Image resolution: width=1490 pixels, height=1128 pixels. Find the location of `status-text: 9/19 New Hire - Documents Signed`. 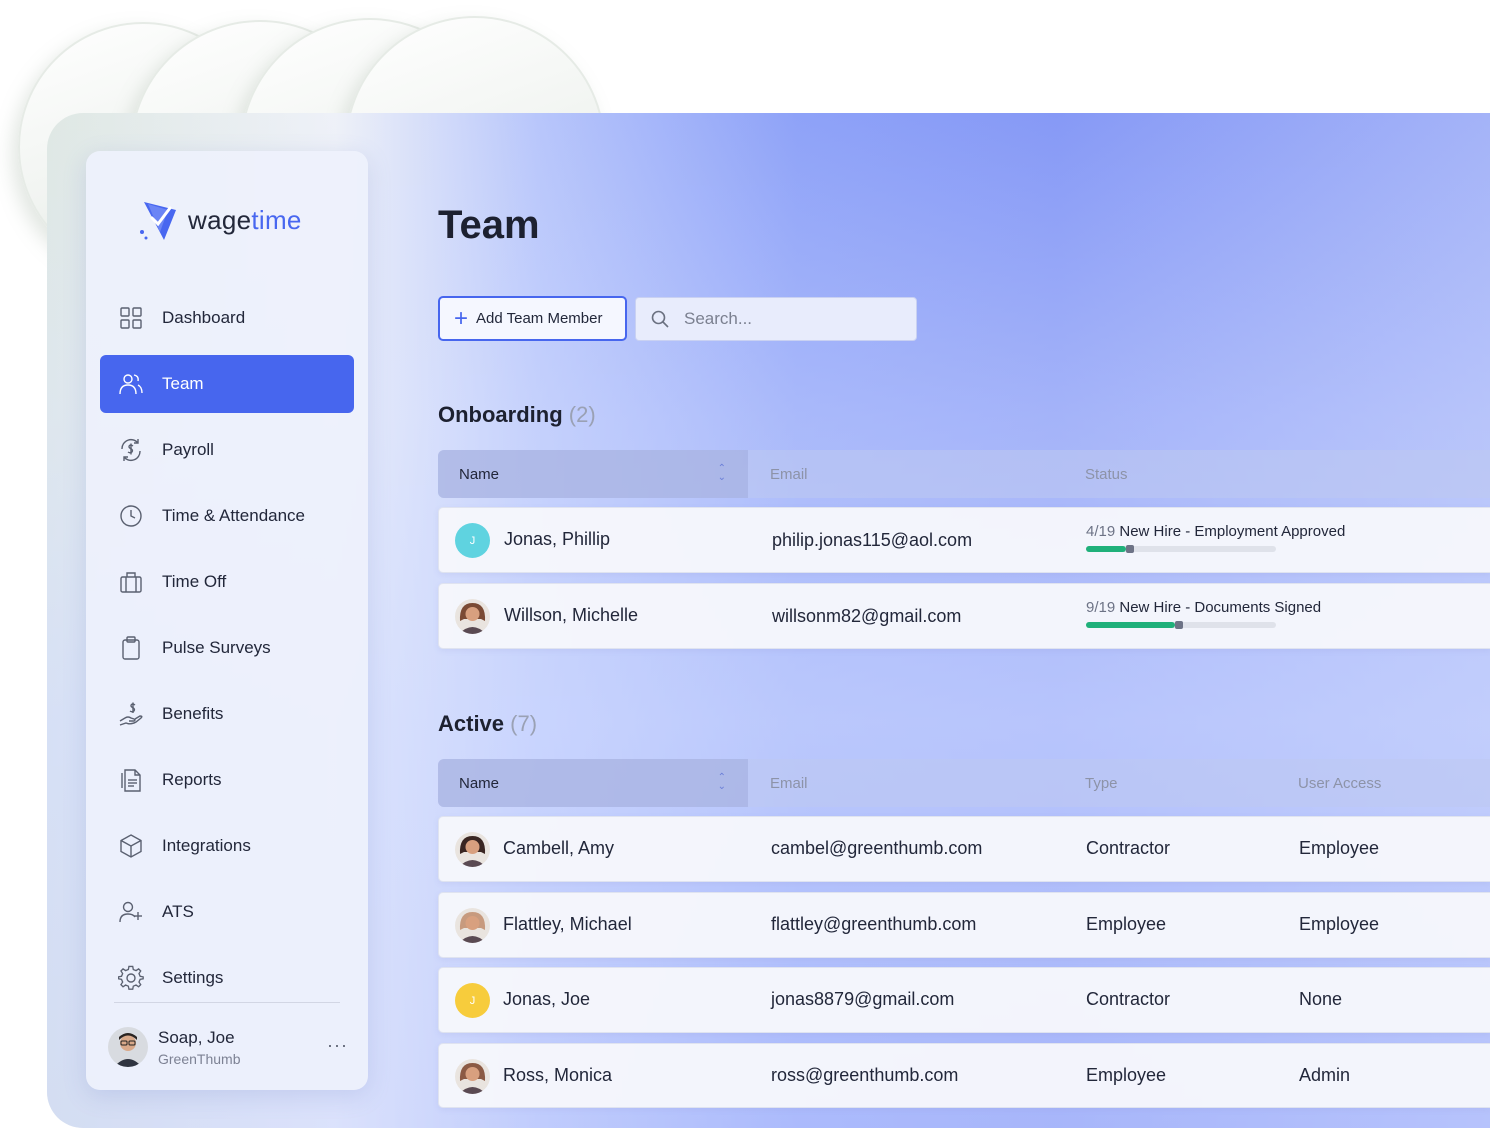

status-text: 9/19 New Hire - Documents Signed is located at coordinates (1203, 607).